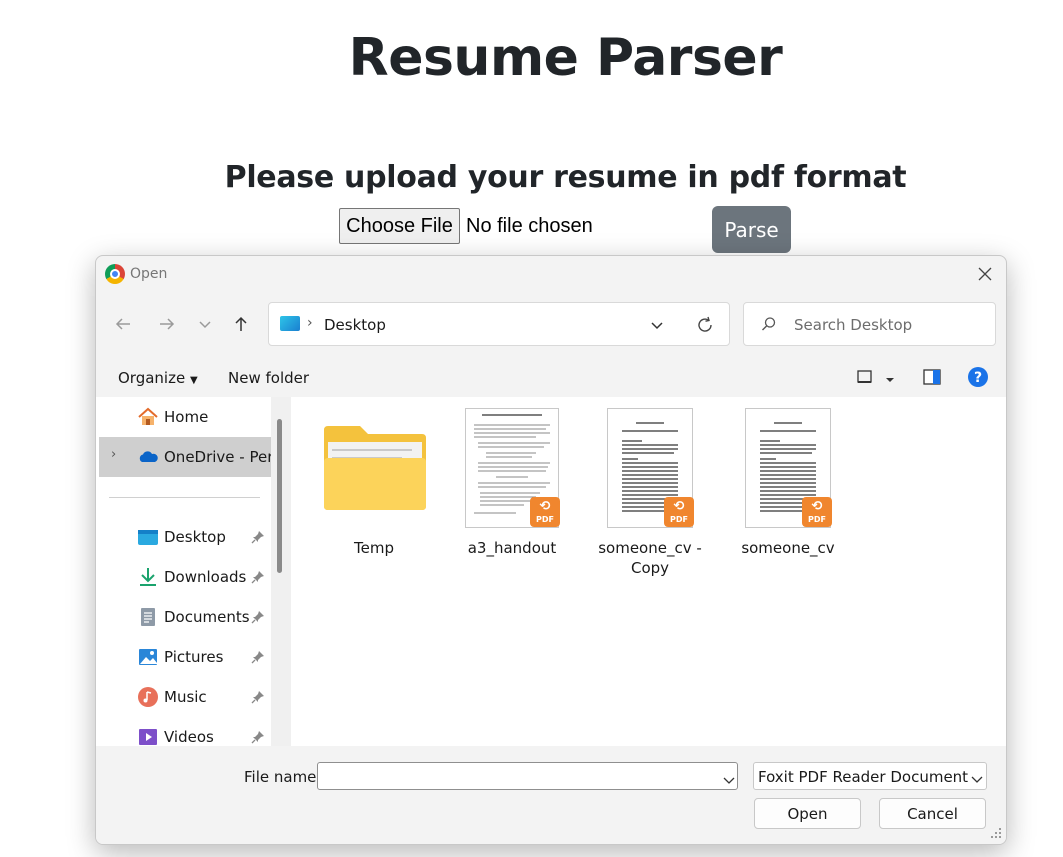  I want to click on file-type-chevron-icon, so click(977, 781).